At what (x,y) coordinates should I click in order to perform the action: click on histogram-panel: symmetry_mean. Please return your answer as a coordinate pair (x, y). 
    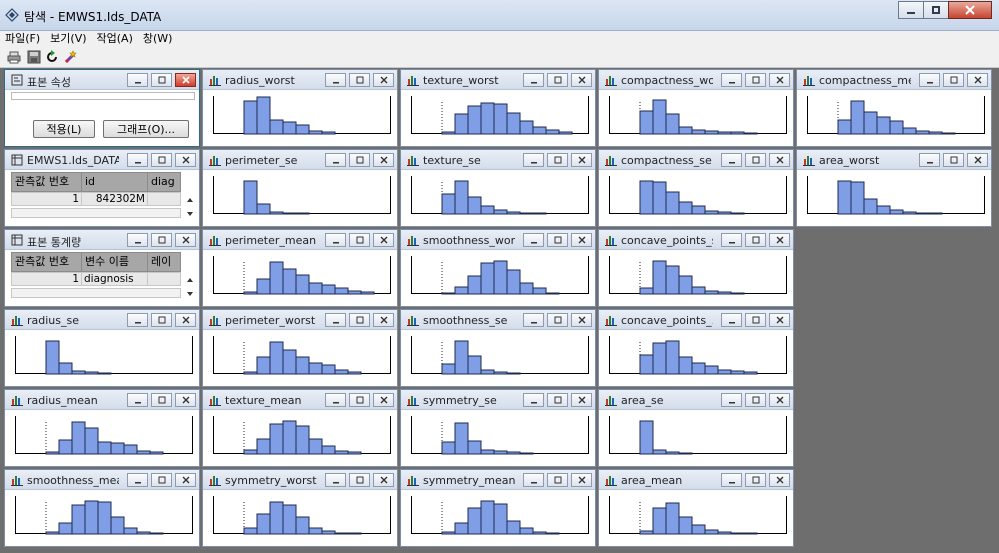
    Looking at the image, I should click on (498, 508).